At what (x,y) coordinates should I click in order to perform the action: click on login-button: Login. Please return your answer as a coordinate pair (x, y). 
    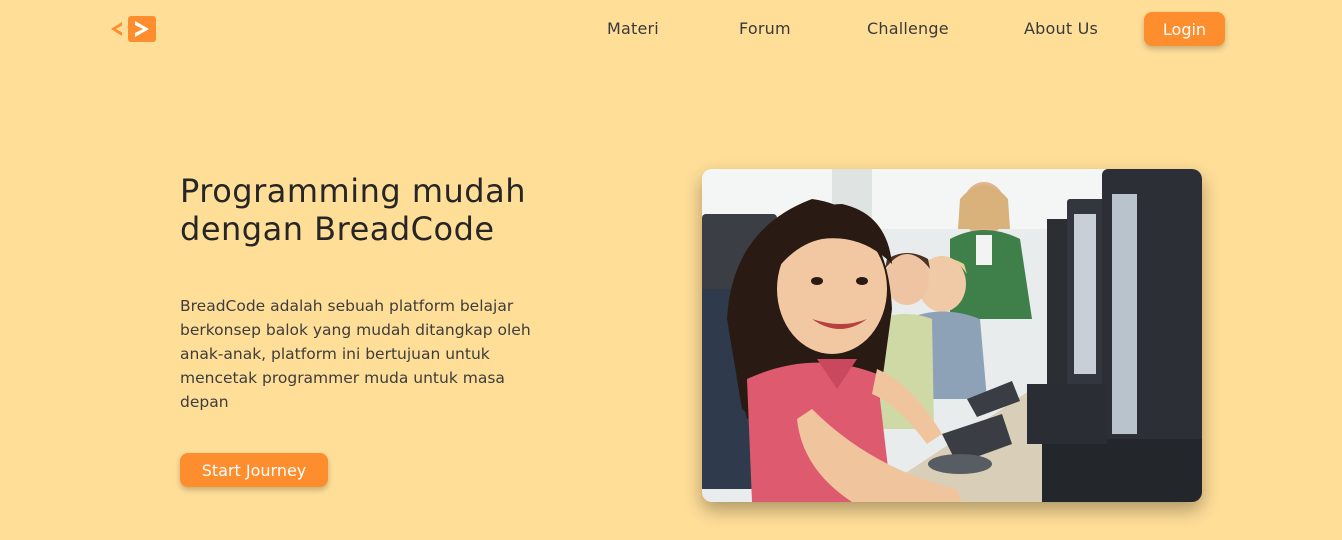
    Looking at the image, I should click on (1184, 29).